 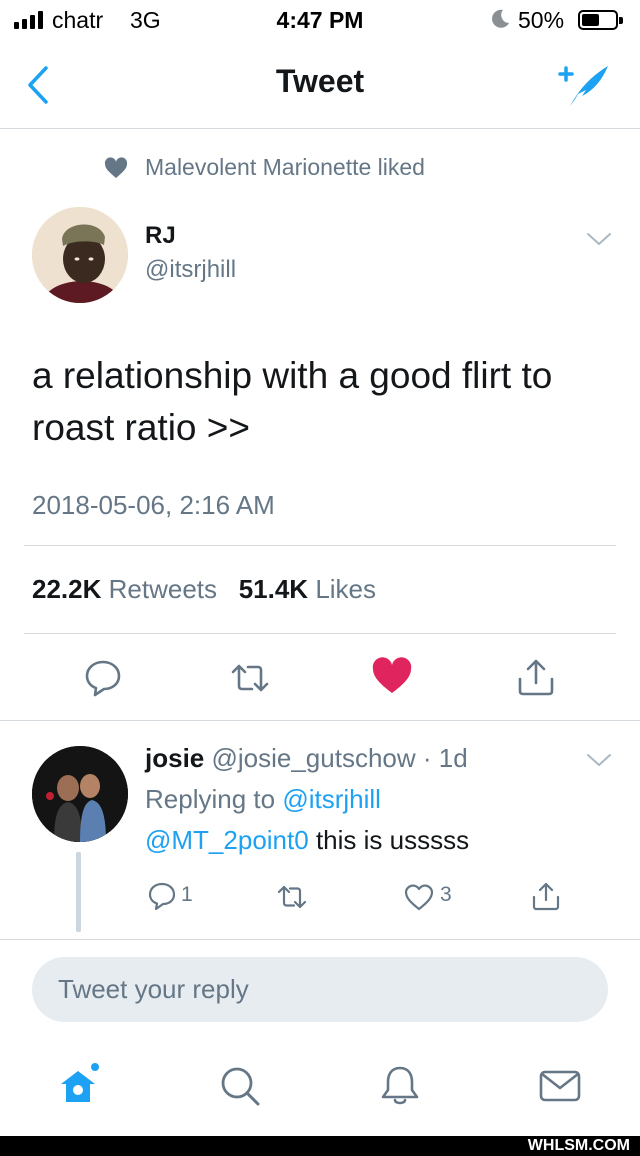 I want to click on tweet-reply-input: Tweet your reply, so click(x=320, y=989).